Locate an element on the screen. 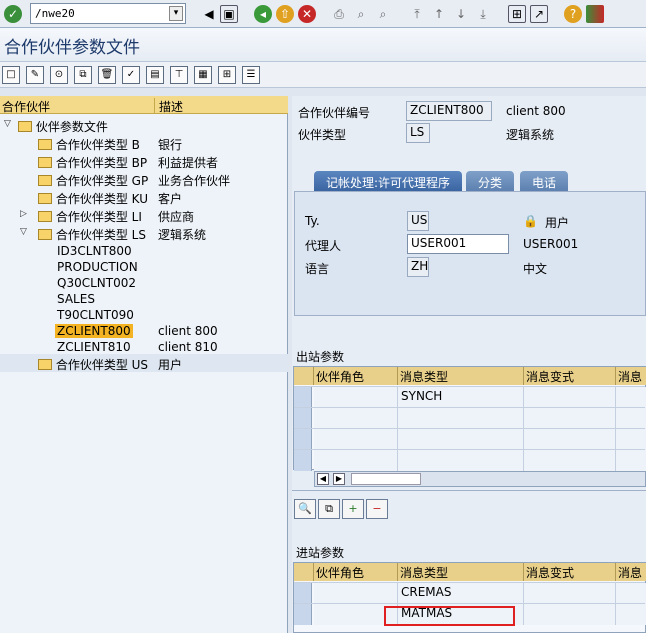 The height and width of the screenshot is (633, 646). tree-item-label: 合作伙伴类型 LI is located at coordinates (98, 217).